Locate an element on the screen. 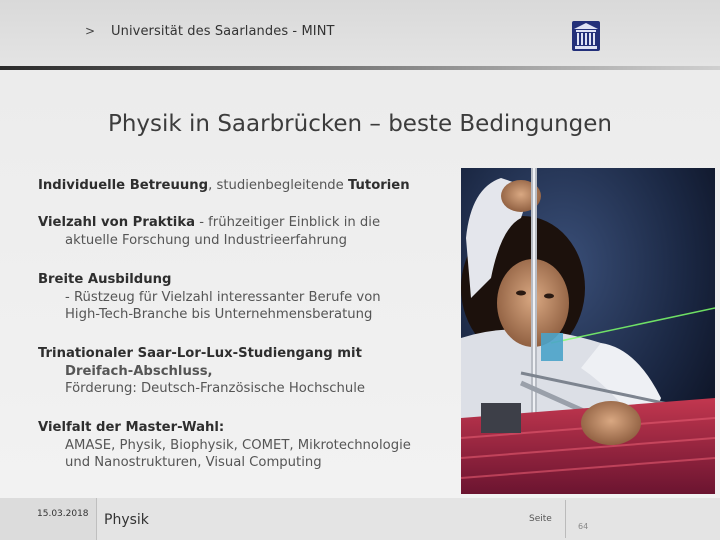  footer-date: 15.03.2018 is located at coordinates (63, 514).